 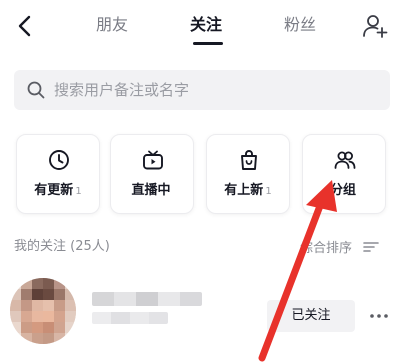 What do you see at coordinates (208, 43) in the screenshot?
I see `active-tab-indicator` at bounding box center [208, 43].